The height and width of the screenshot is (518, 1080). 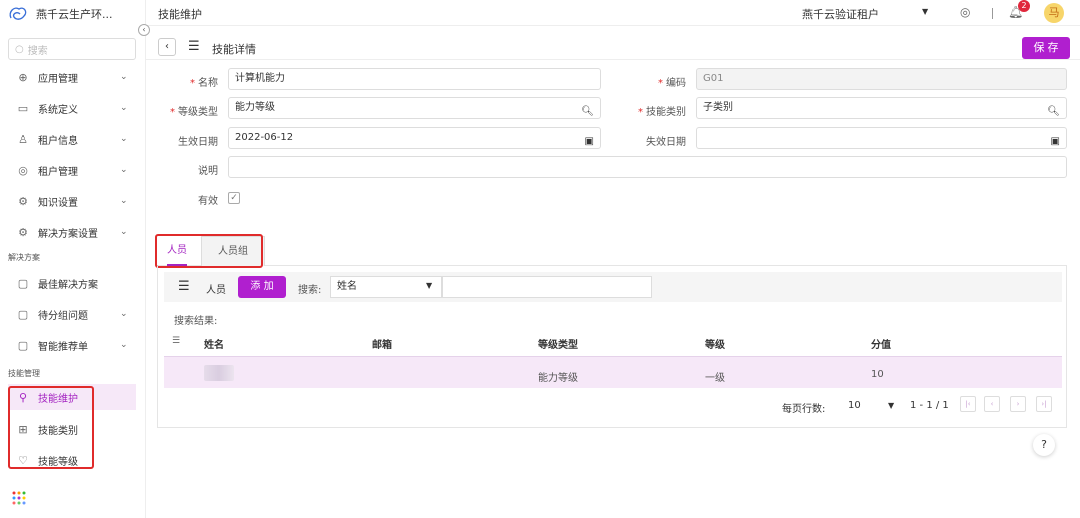 I want to click on sidebar-item-best-solution: ▢ 最佳解决方案, so click(x=73, y=283).